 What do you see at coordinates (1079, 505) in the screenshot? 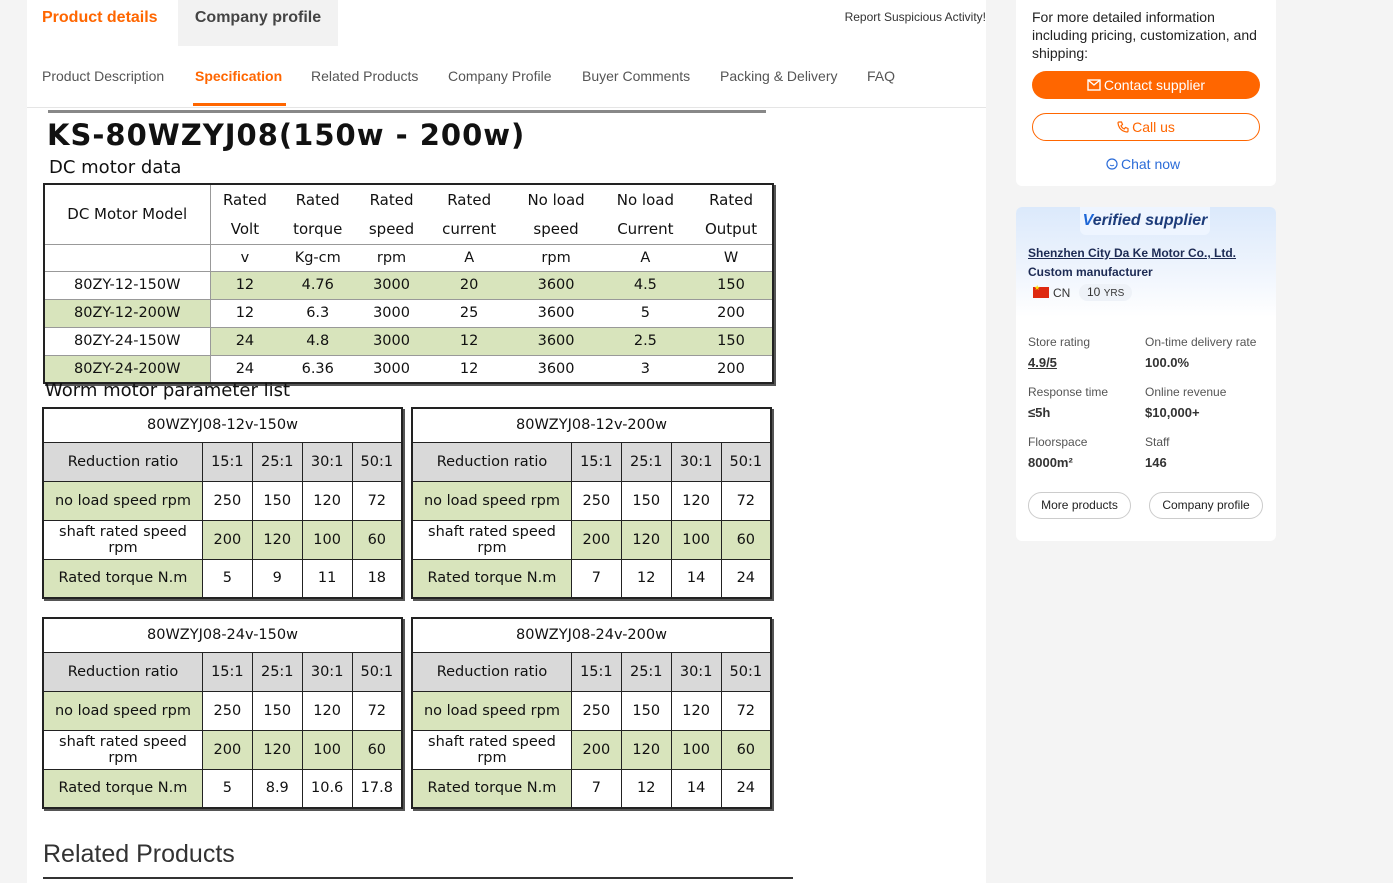
I see `more-products-button: More products` at bounding box center [1079, 505].